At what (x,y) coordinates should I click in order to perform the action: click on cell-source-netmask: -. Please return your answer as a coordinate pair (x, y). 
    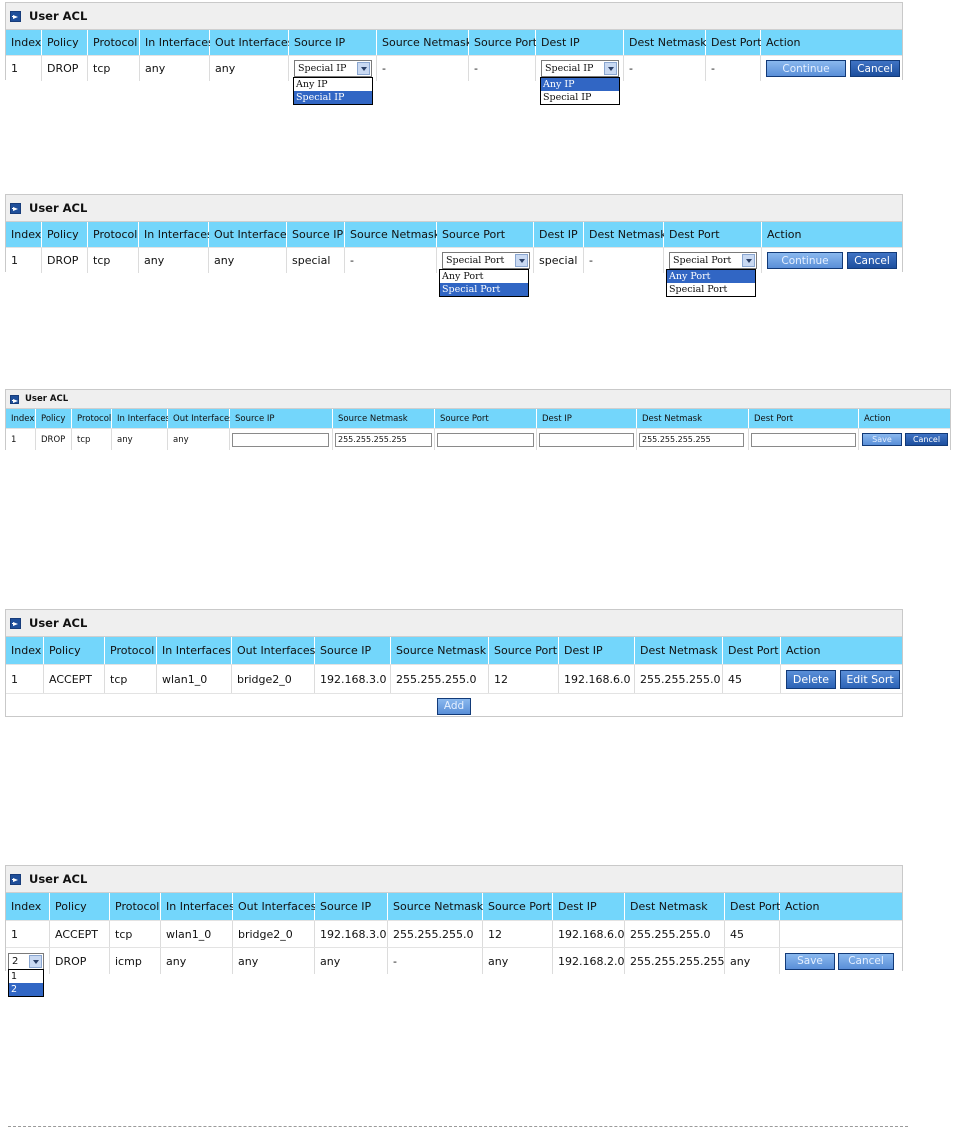
    Looking at the image, I should click on (435, 961).